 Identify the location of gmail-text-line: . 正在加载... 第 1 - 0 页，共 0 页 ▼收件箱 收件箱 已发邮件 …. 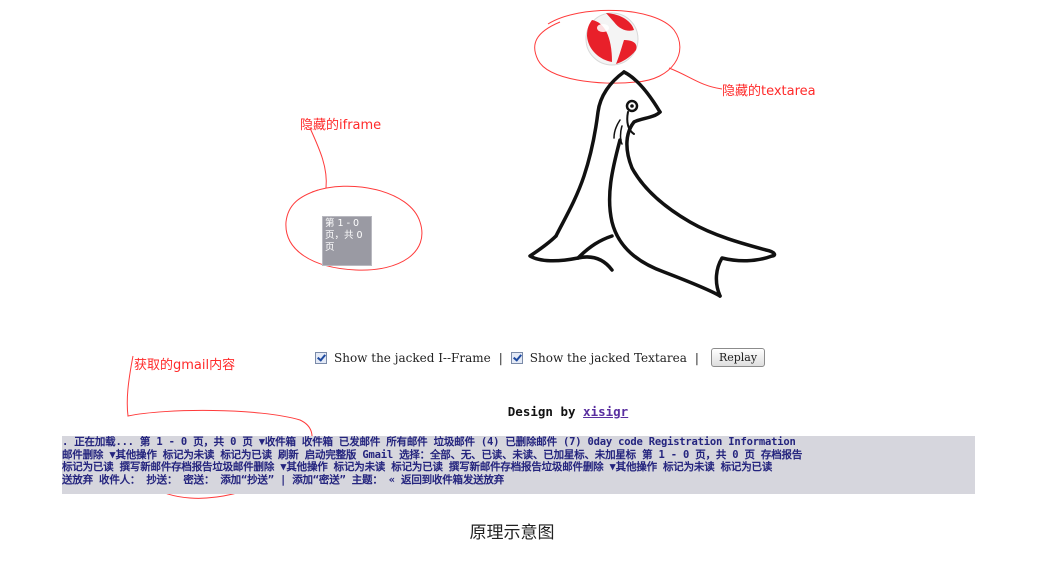
(429, 442).